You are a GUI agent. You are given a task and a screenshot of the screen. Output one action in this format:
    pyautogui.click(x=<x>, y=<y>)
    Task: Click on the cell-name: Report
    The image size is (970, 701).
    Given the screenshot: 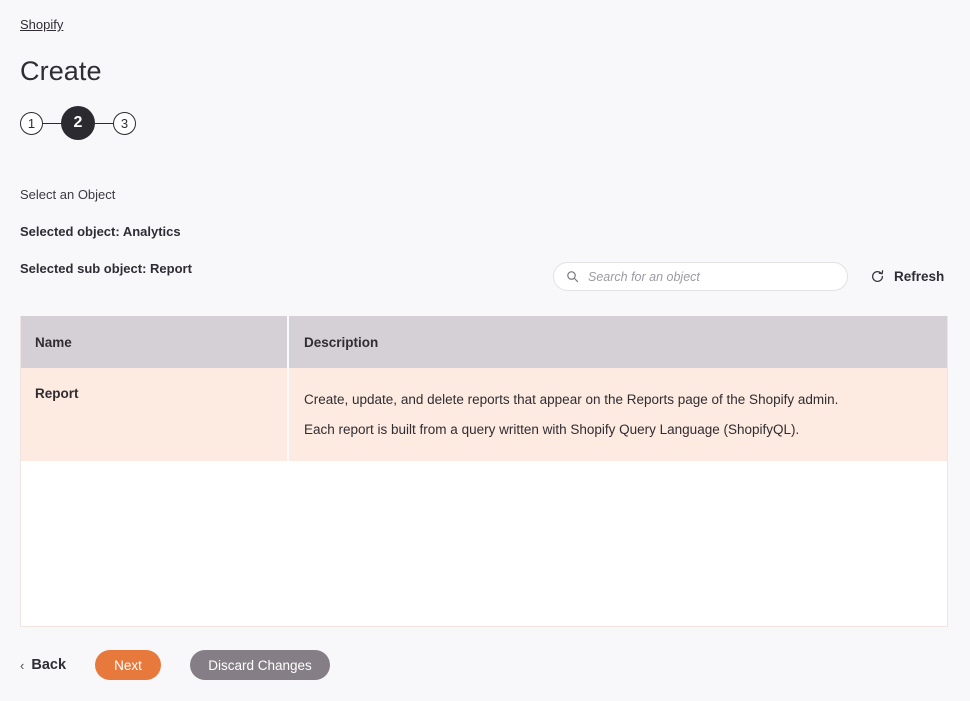 What is the action you would take?
    pyautogui.click(x=155, y=414)
    